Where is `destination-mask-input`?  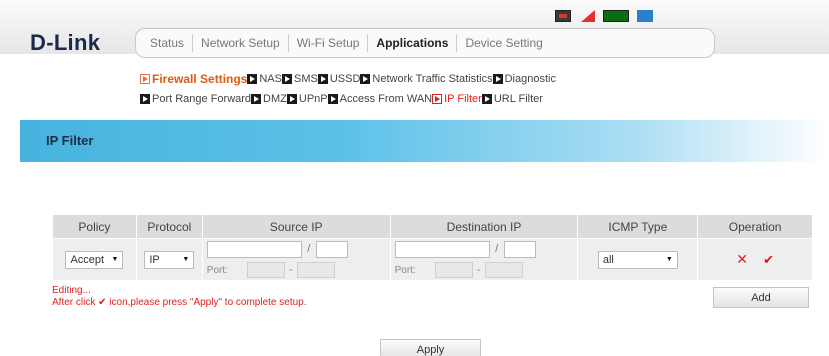 destination-mask-input is located at coordinates (519, 249).